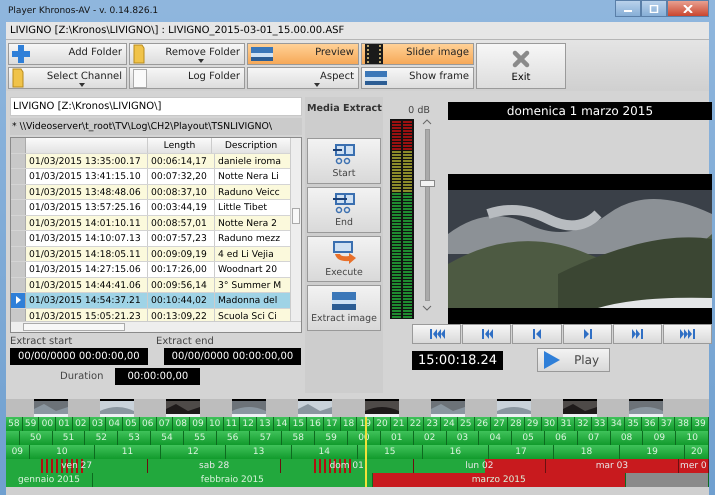 The height and width of the screenshot is (495, 715). I want to click on channel-field: LIVIGNO [Z:\Kronos\LIVIGNO\], so click(156, 106).